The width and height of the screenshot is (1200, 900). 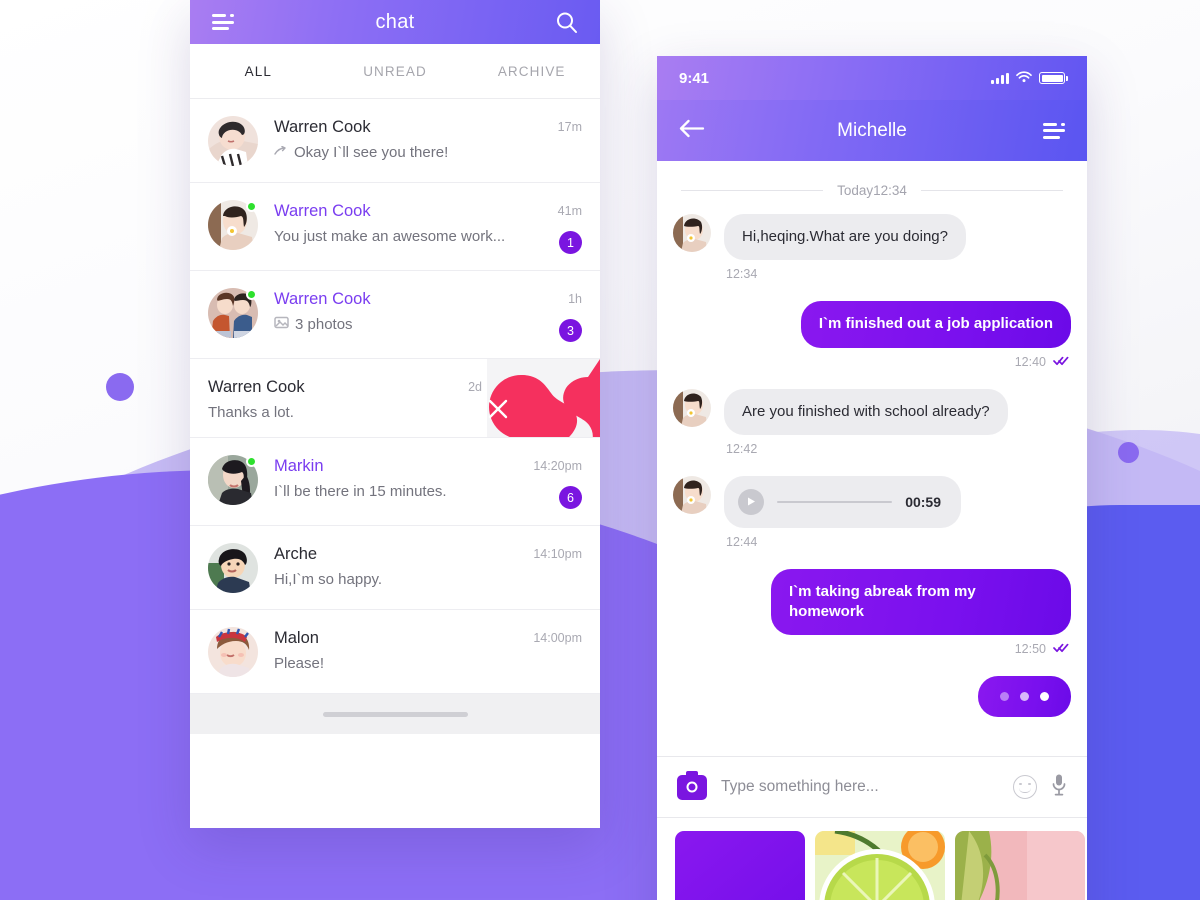 I want to click on home-indicator, so click(x=395, y=714).